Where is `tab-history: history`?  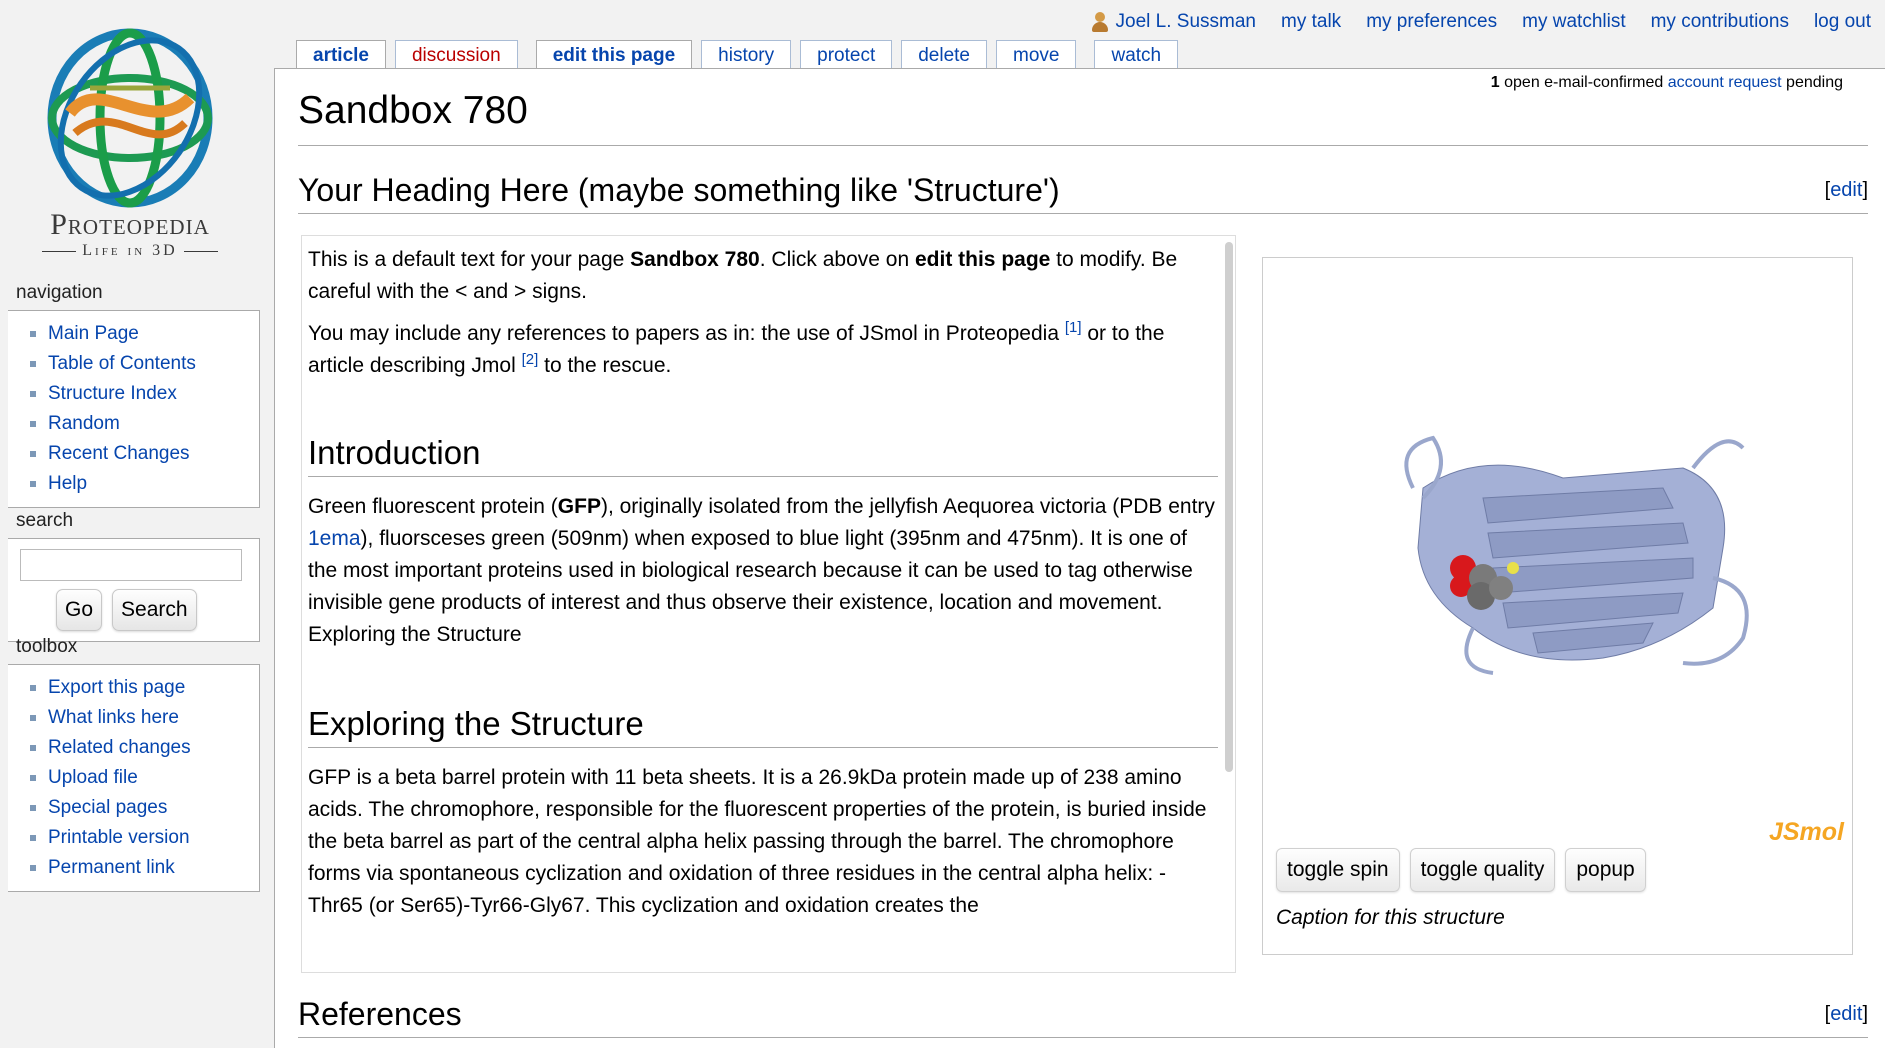
tab-history: history is located at coordinates (746, 54).